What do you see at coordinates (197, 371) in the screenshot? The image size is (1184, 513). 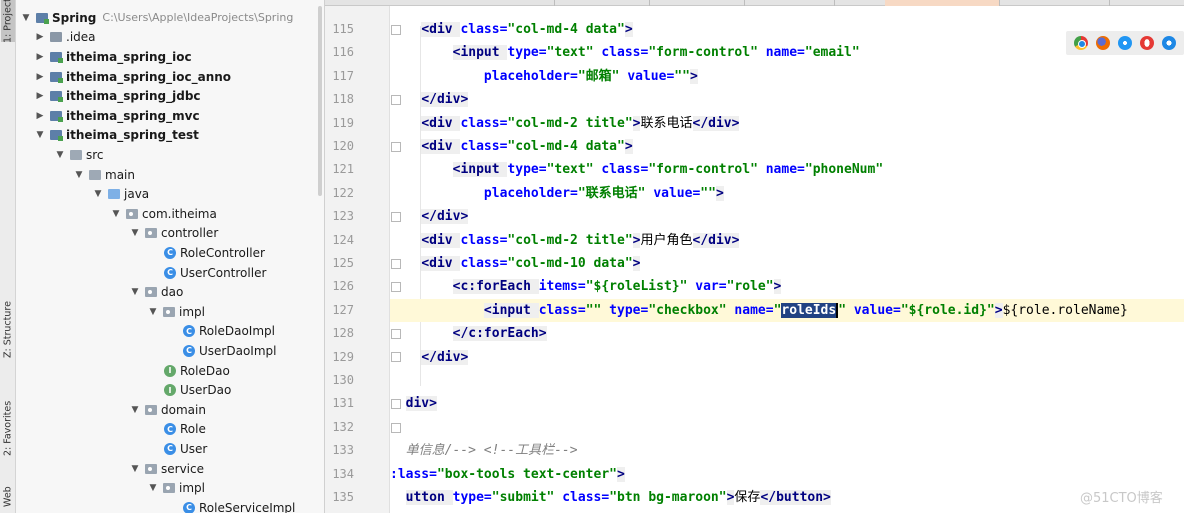 I see `tree-item: I RoleDao` at bounding box center [197, 371].